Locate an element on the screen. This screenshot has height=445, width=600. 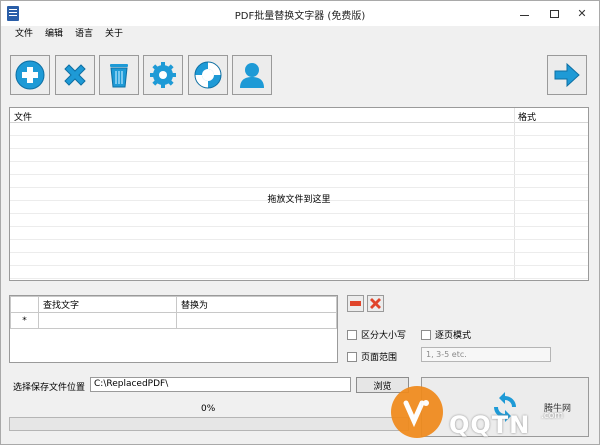
find-text-cell is located at coordinates (107, 320).